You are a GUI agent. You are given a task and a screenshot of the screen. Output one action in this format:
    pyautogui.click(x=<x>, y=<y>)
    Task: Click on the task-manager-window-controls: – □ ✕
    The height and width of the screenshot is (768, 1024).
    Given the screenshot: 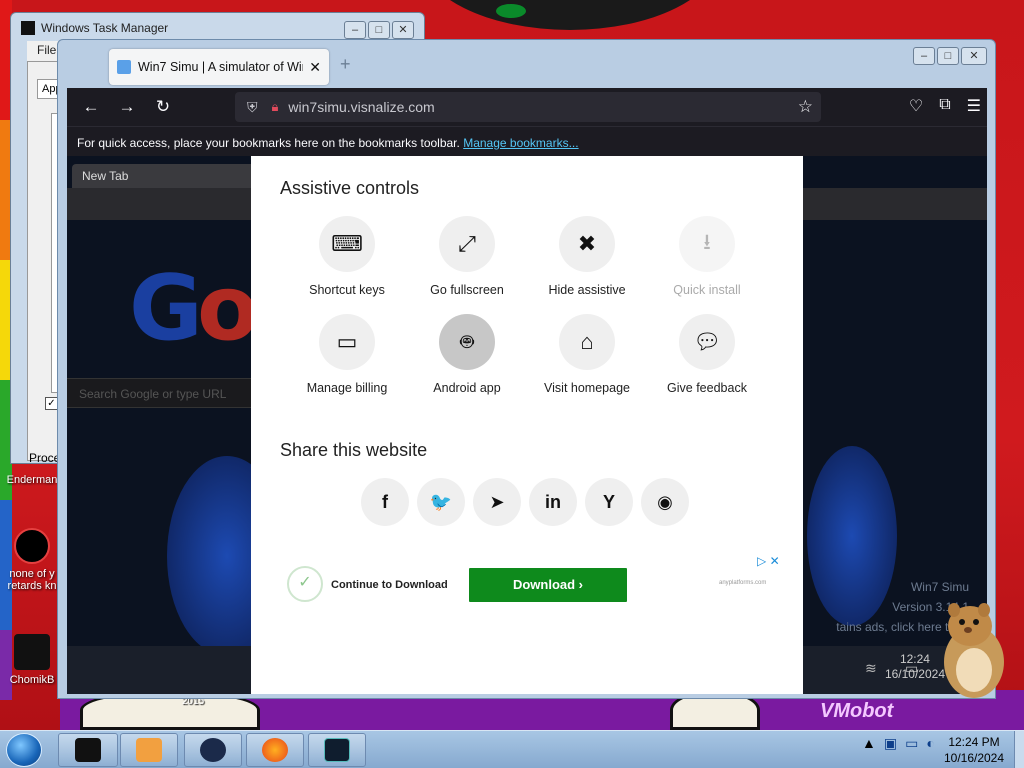 What is the action you would take?
    pyautogui.click(x=379, y=30)
    